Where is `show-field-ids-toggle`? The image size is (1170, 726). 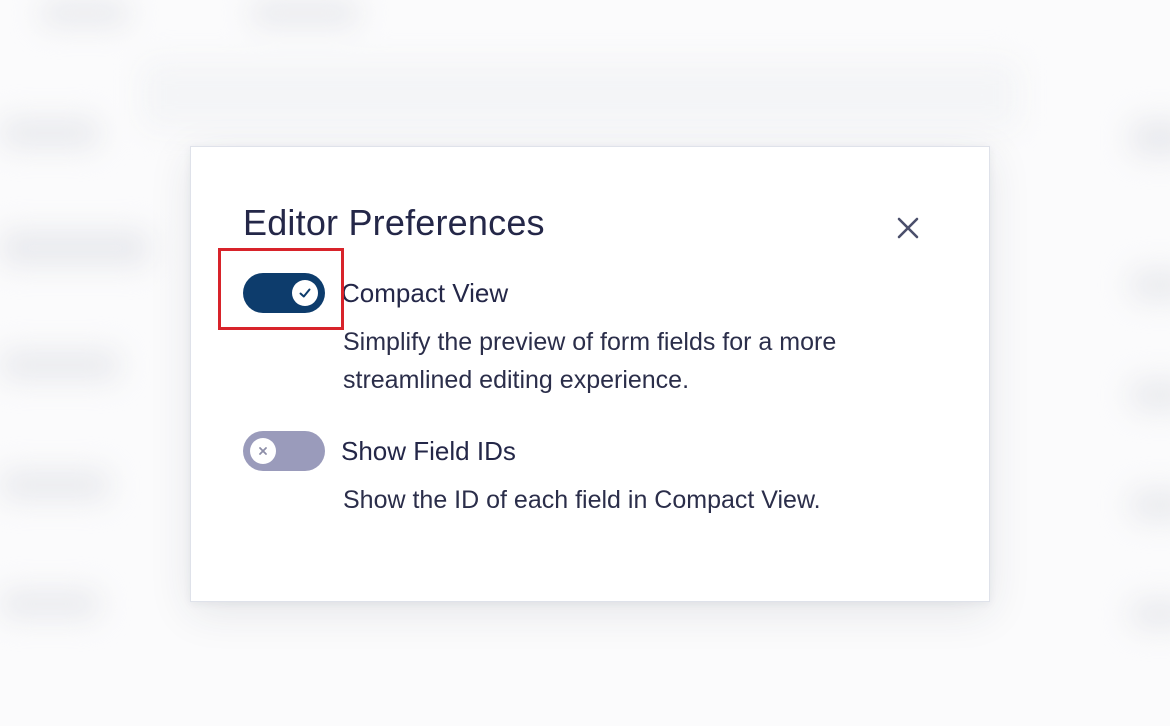 show-field-ids-toggle is located at coordinates (284, 451).